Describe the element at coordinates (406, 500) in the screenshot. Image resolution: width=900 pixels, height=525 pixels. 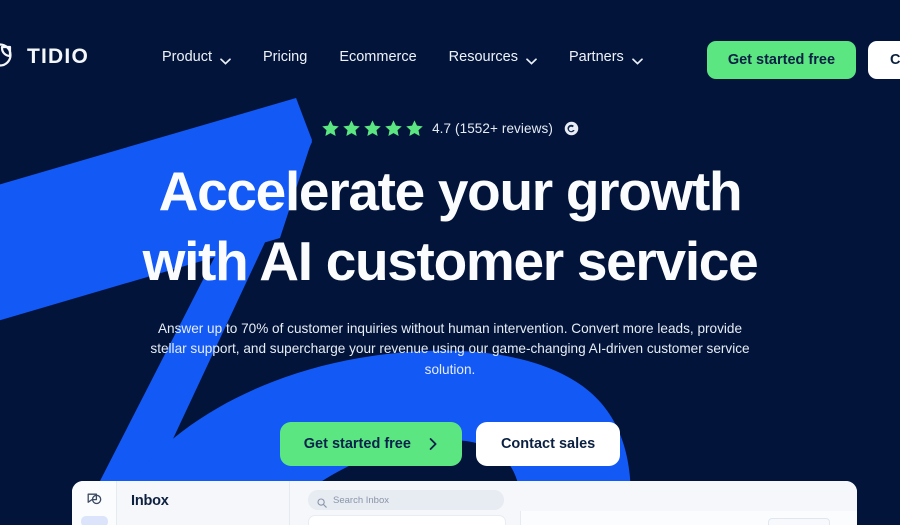
I see `mockup-search-input: Search Inbox` at that location.